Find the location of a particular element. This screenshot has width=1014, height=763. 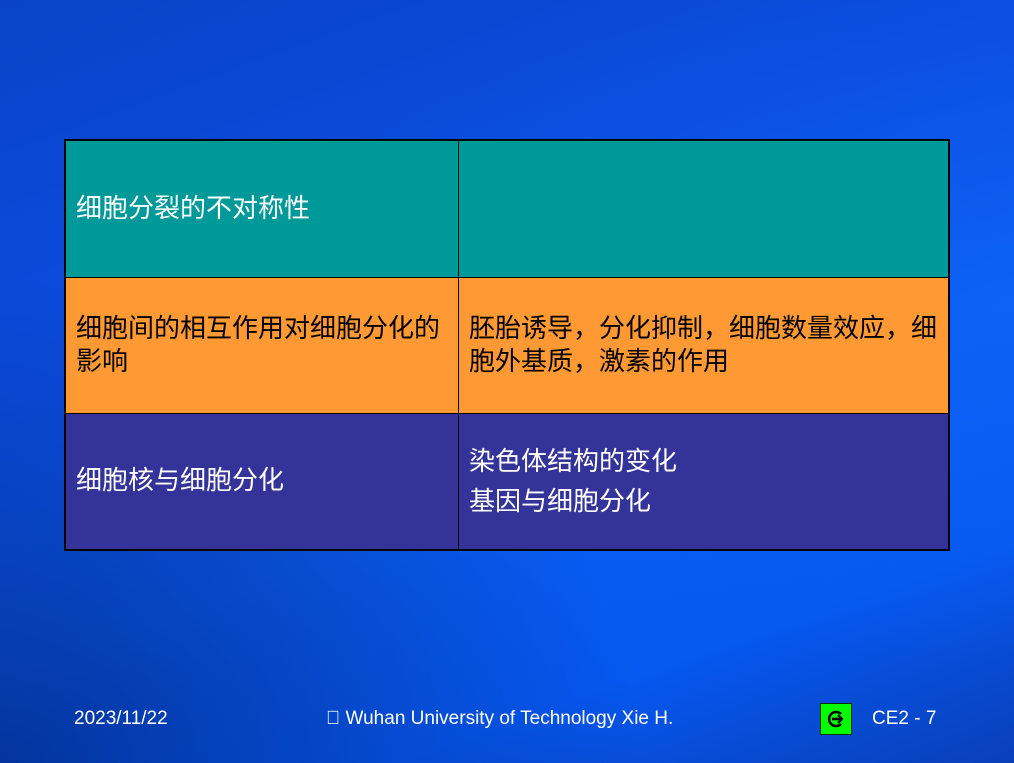

return-icon is located at coordinates (835, 719).